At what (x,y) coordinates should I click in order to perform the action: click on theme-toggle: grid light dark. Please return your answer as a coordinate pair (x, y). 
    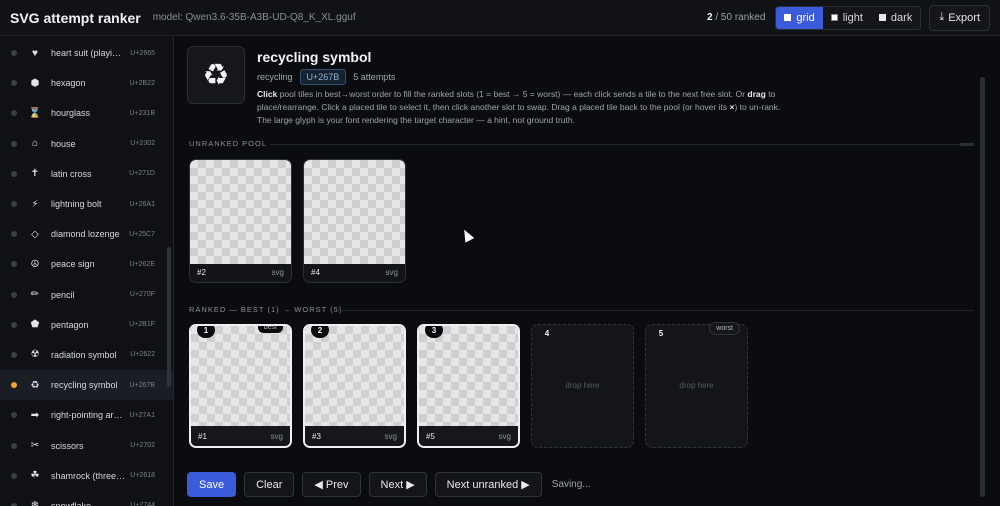
    Looking at the image, I should click on (848, 17).